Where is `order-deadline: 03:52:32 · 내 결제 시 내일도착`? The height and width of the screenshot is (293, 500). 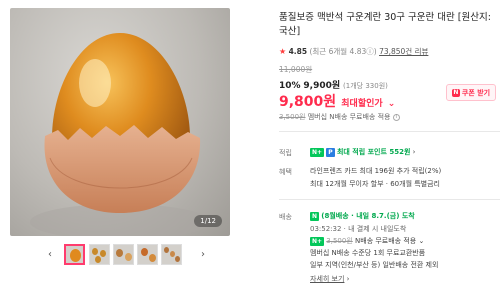
order-deadline: 03:52:32 · 내 결제 시 내일도착 is located at coordinates (358, 229).